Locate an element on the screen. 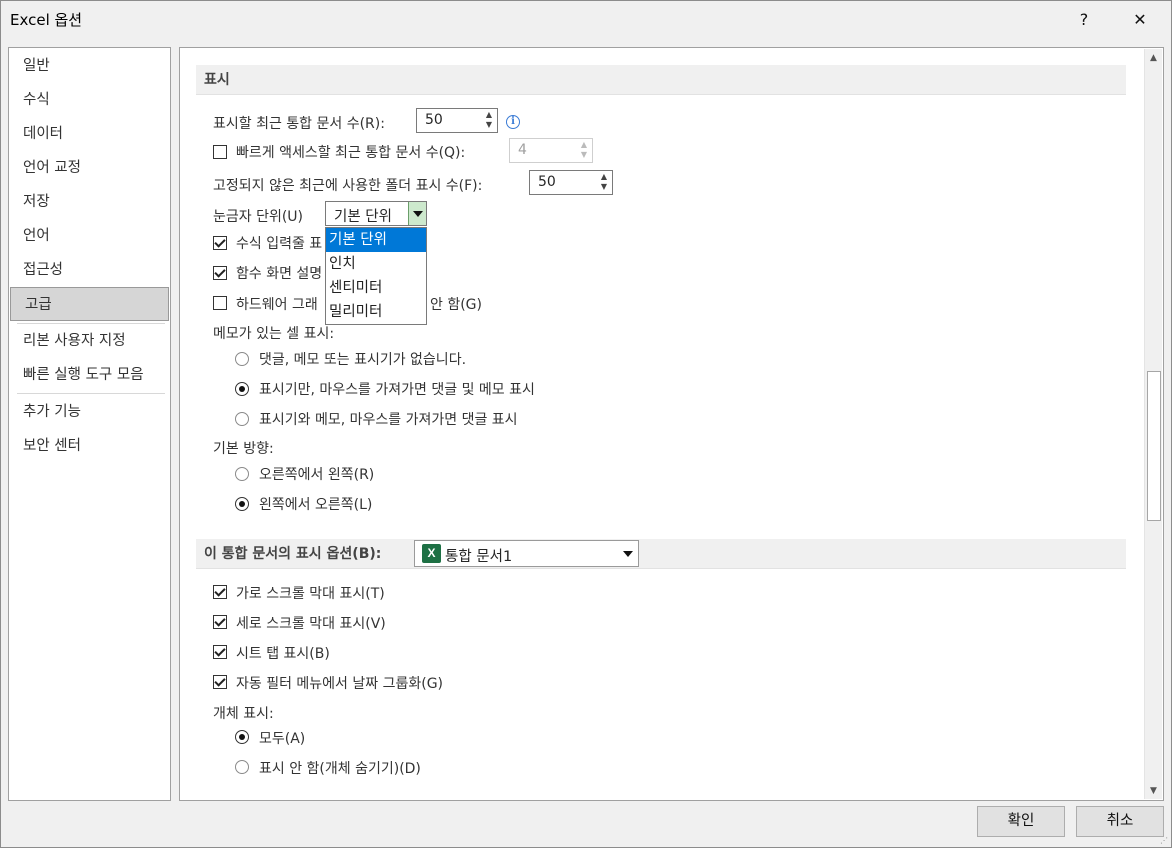 Image resolution: width=1172 pixels, height=848 pixels. function-tips-label: 함수 화면 설명 is located at coordinates (279, 274).